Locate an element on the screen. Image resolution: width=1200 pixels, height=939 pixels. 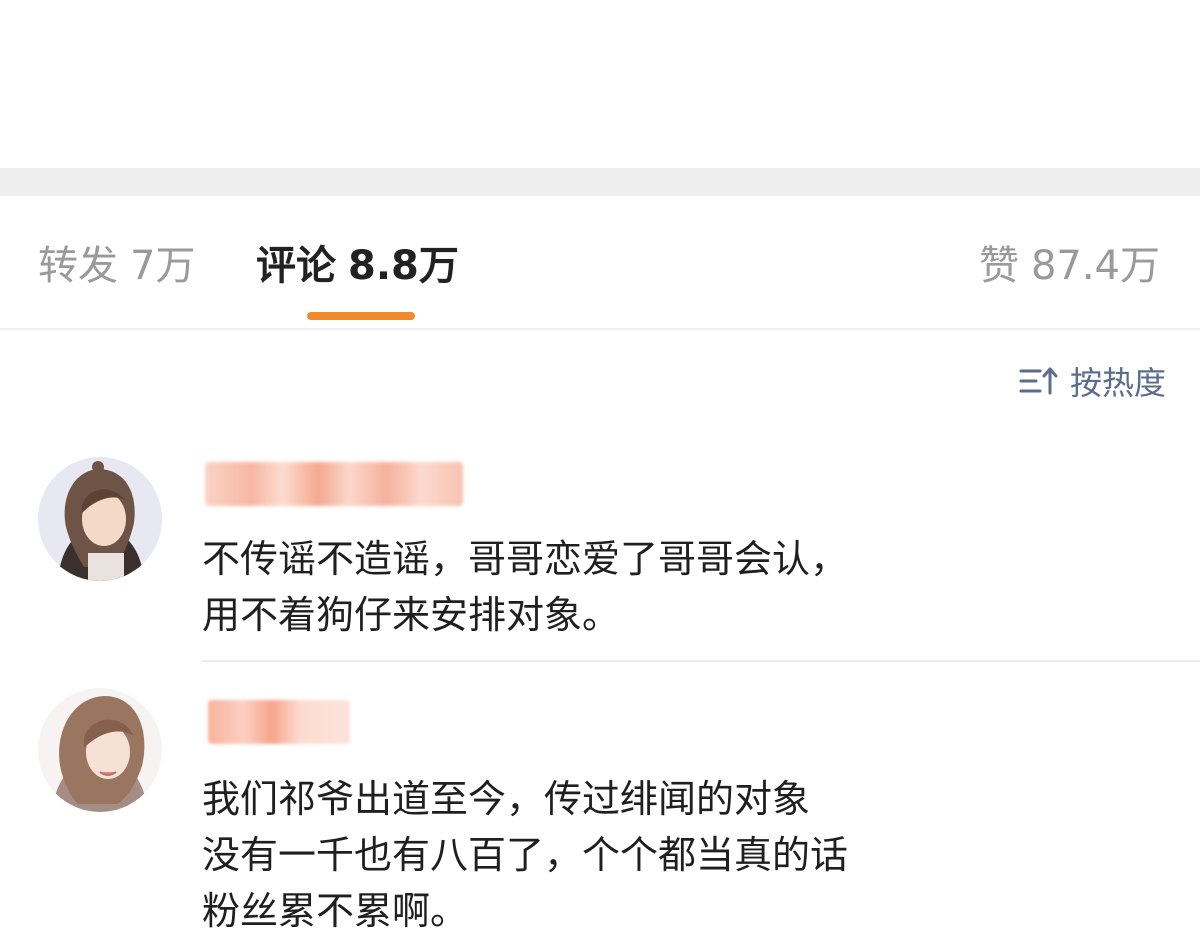
comment-line: 没有一千也有八百了，个个都当真的话 is located at coordinates (525, 855).